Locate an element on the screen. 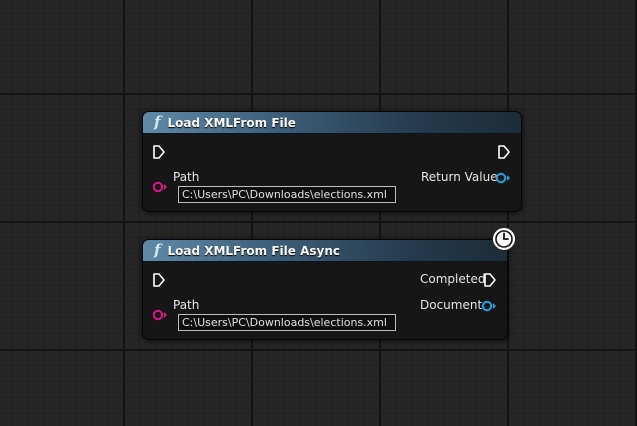  node-header: f Load XMLFrom File is located at coordinates (332, 123).